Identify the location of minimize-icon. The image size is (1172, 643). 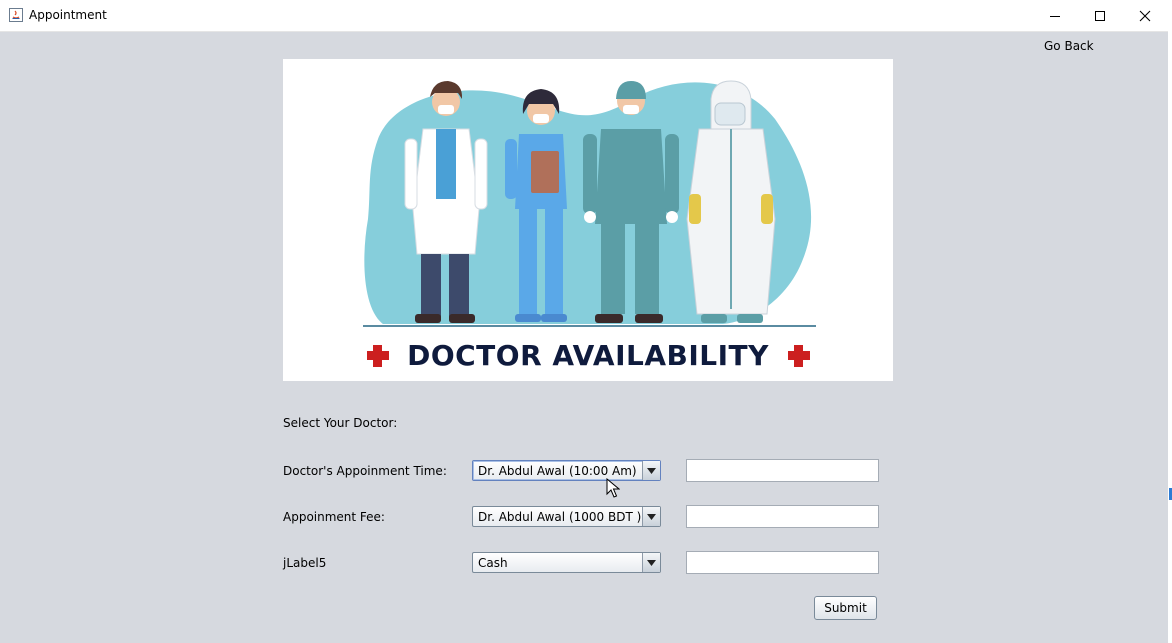
(1055, 16).